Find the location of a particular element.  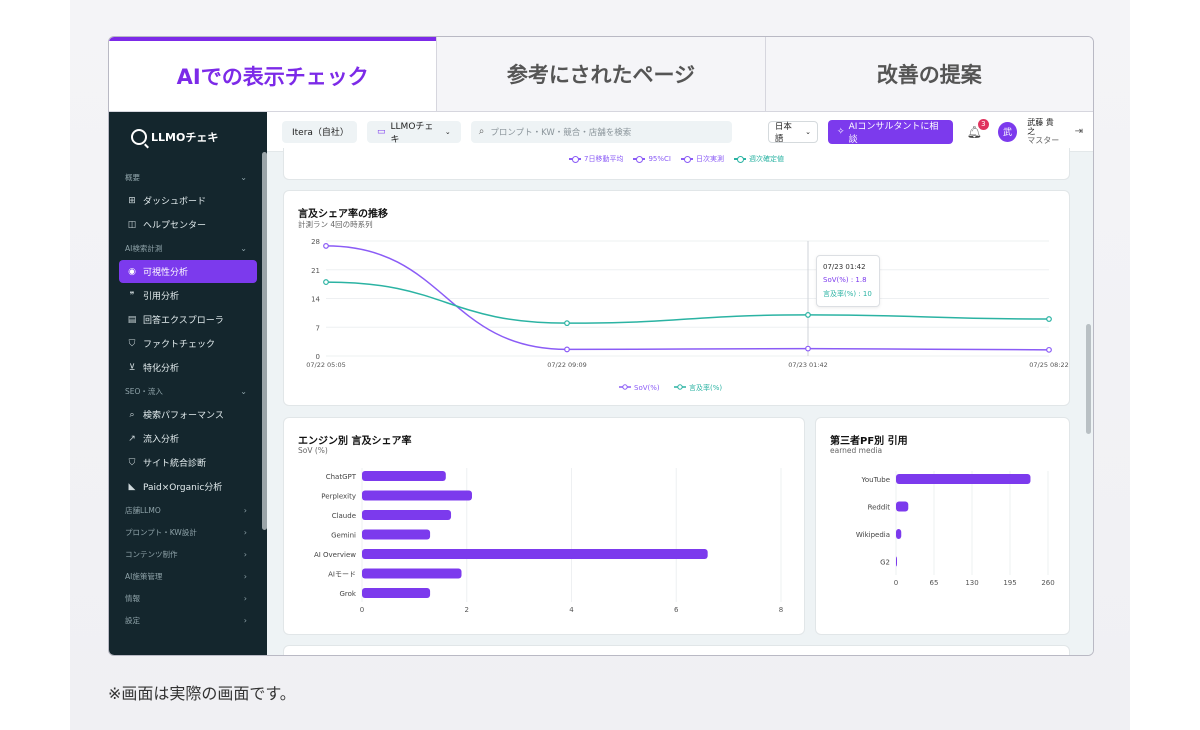

category-label: Grok is located at coordinates (348, 594).